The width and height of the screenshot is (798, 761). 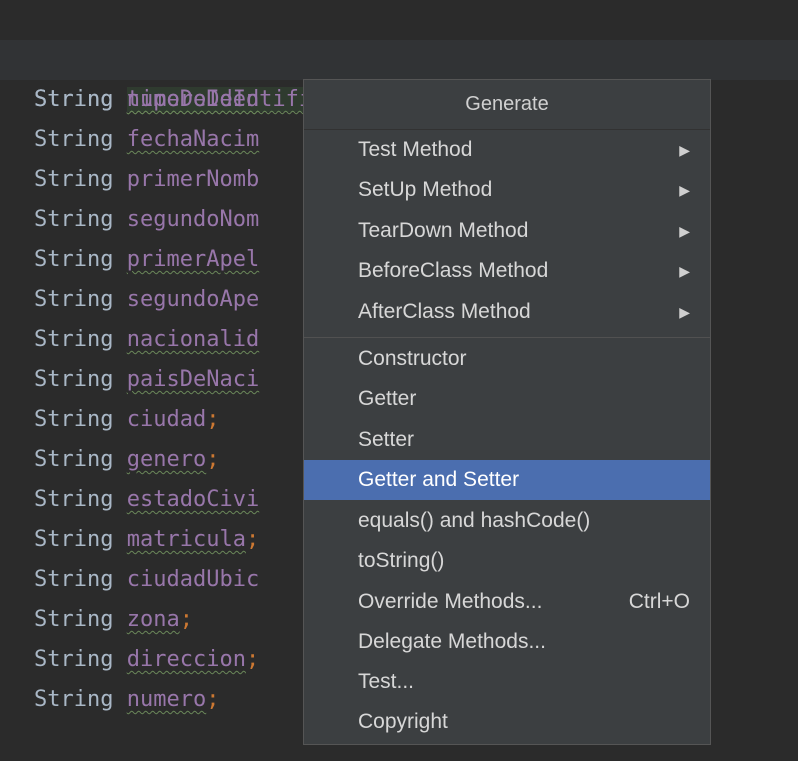 I want to click on field-name: zona, so click(x=153, y=619).